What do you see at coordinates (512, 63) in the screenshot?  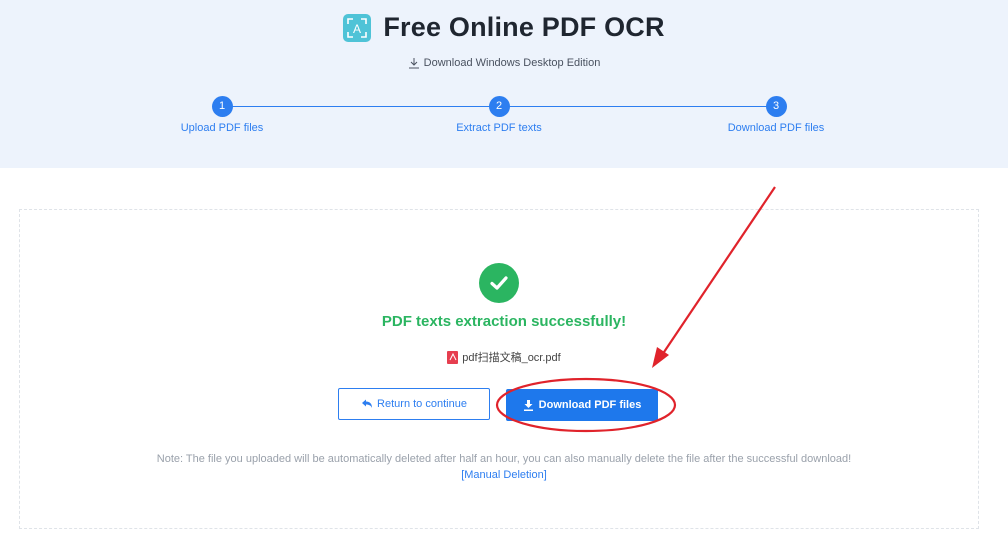 I see `download-desktop-label: Download Windows Desktop Edition` at bounding box center [512, 63].